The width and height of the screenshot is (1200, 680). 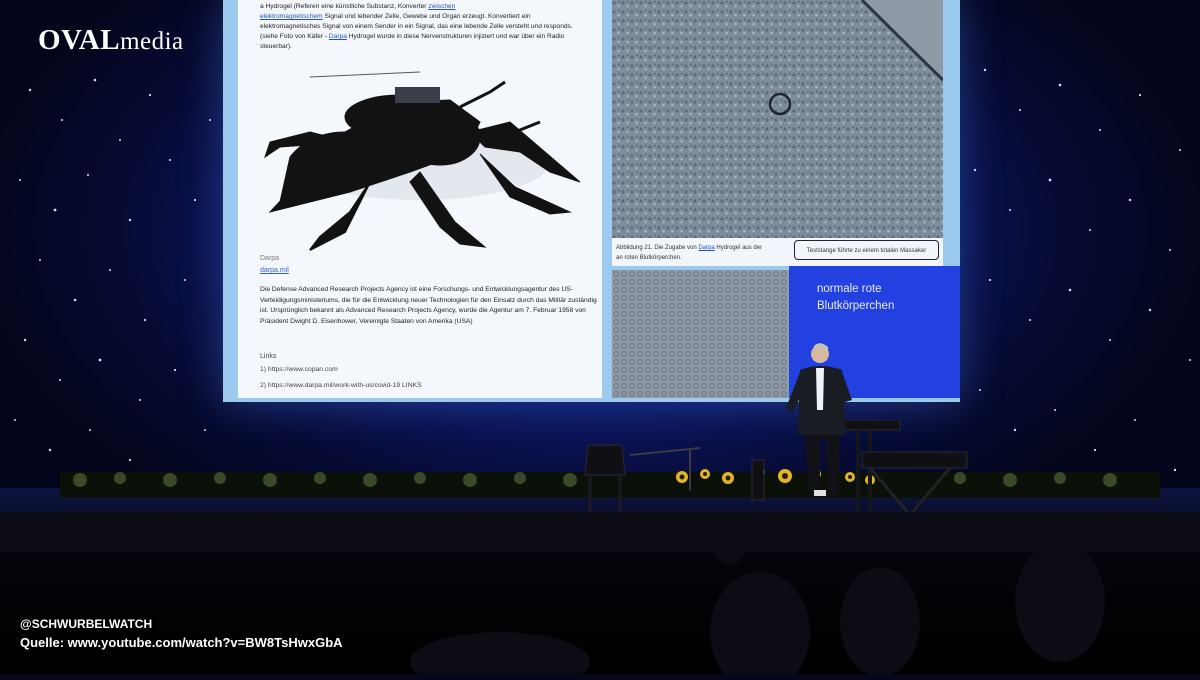 I want to click on oval-media-logo: OVALmedia, so click(x=111, y=40).